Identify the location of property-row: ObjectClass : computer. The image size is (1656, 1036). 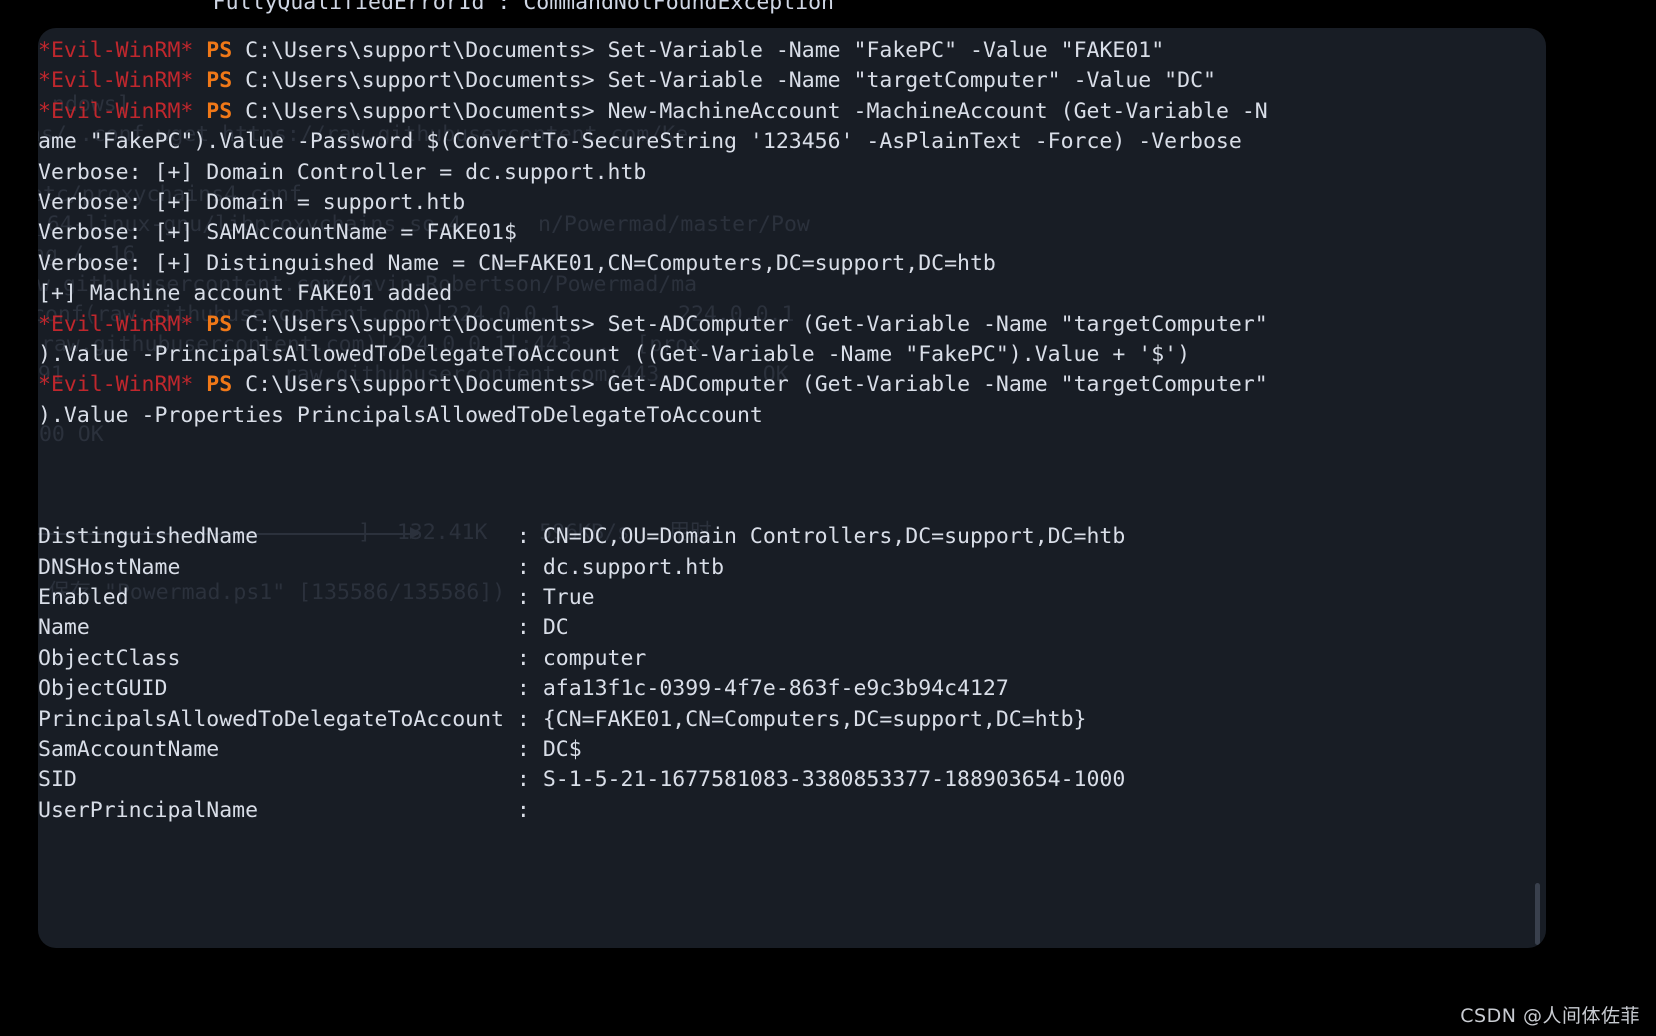
(342, 658).